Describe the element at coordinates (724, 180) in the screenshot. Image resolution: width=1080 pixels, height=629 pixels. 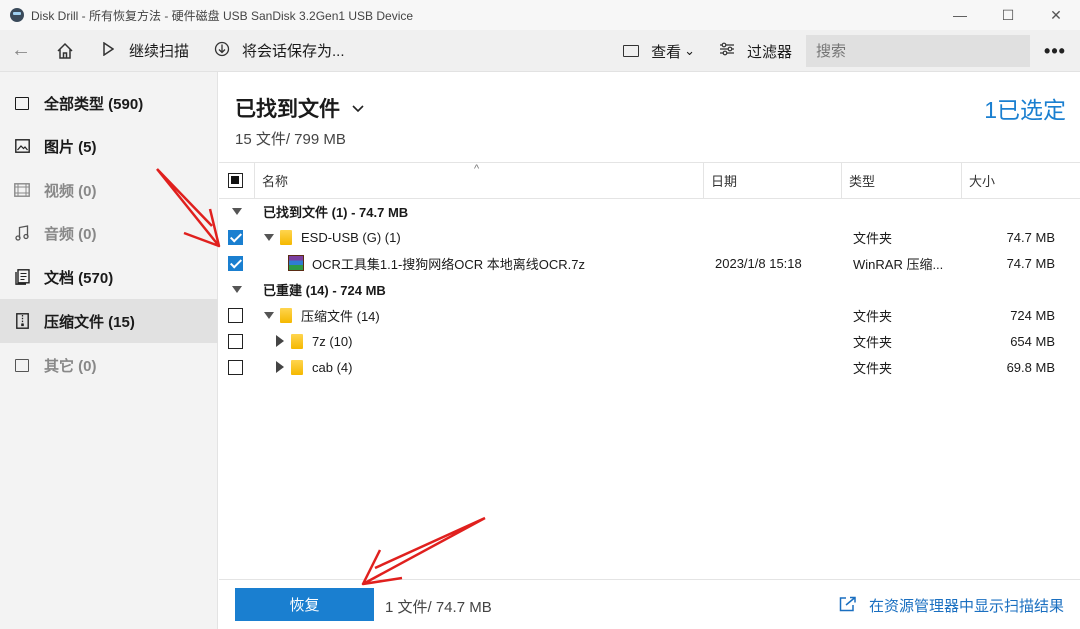
I see `column-header-date: 日期` at that location.